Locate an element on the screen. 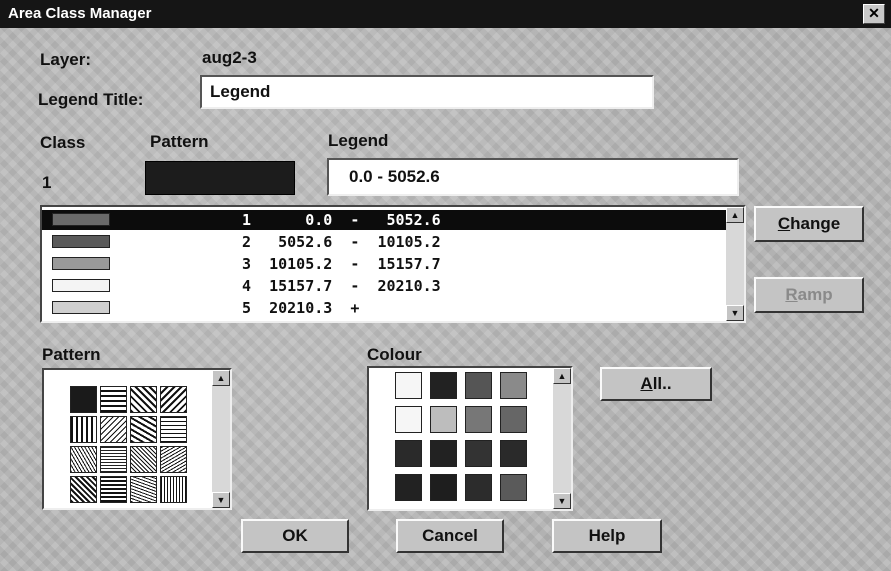 The image size is (891, 571). class-list-row: 1 0.0 - 5052.6 is located at coordinates (384, 220).